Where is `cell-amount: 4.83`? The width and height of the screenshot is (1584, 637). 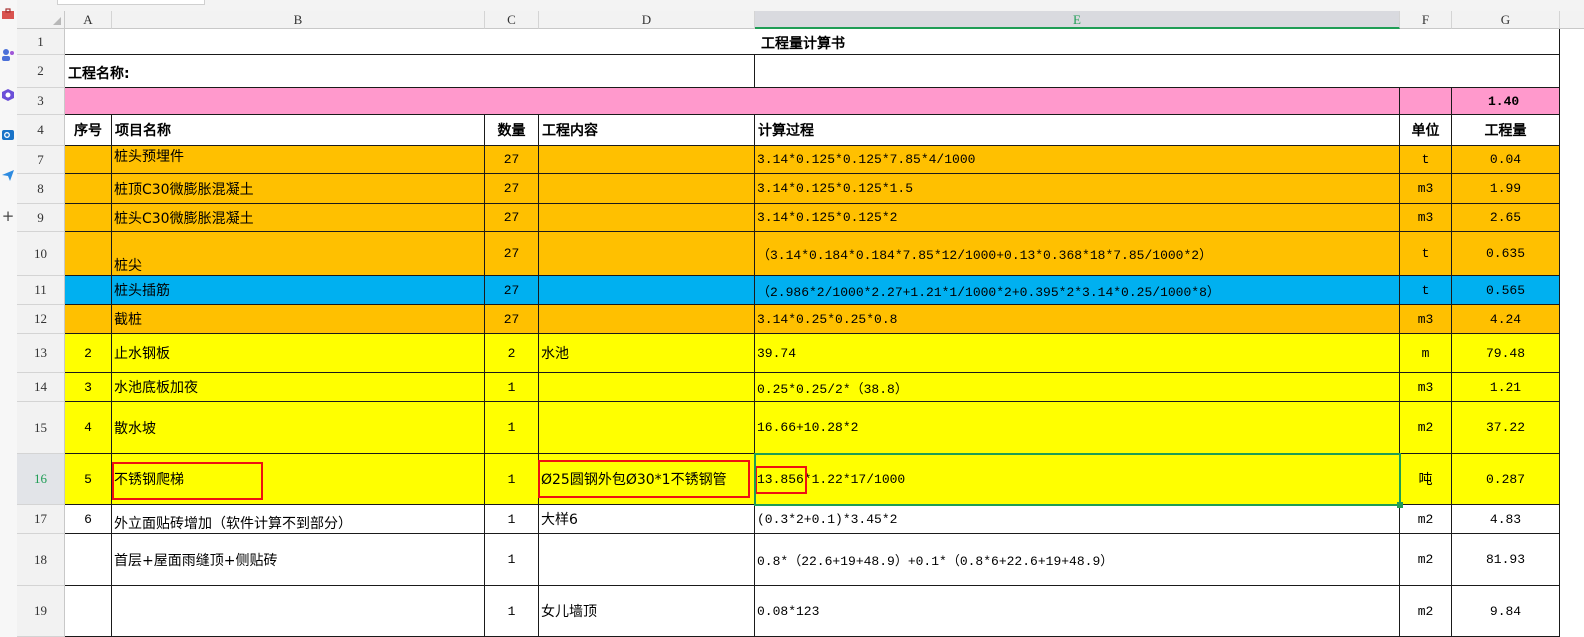 cell-amount: 4.83 is located at coordinates (1506, 519).